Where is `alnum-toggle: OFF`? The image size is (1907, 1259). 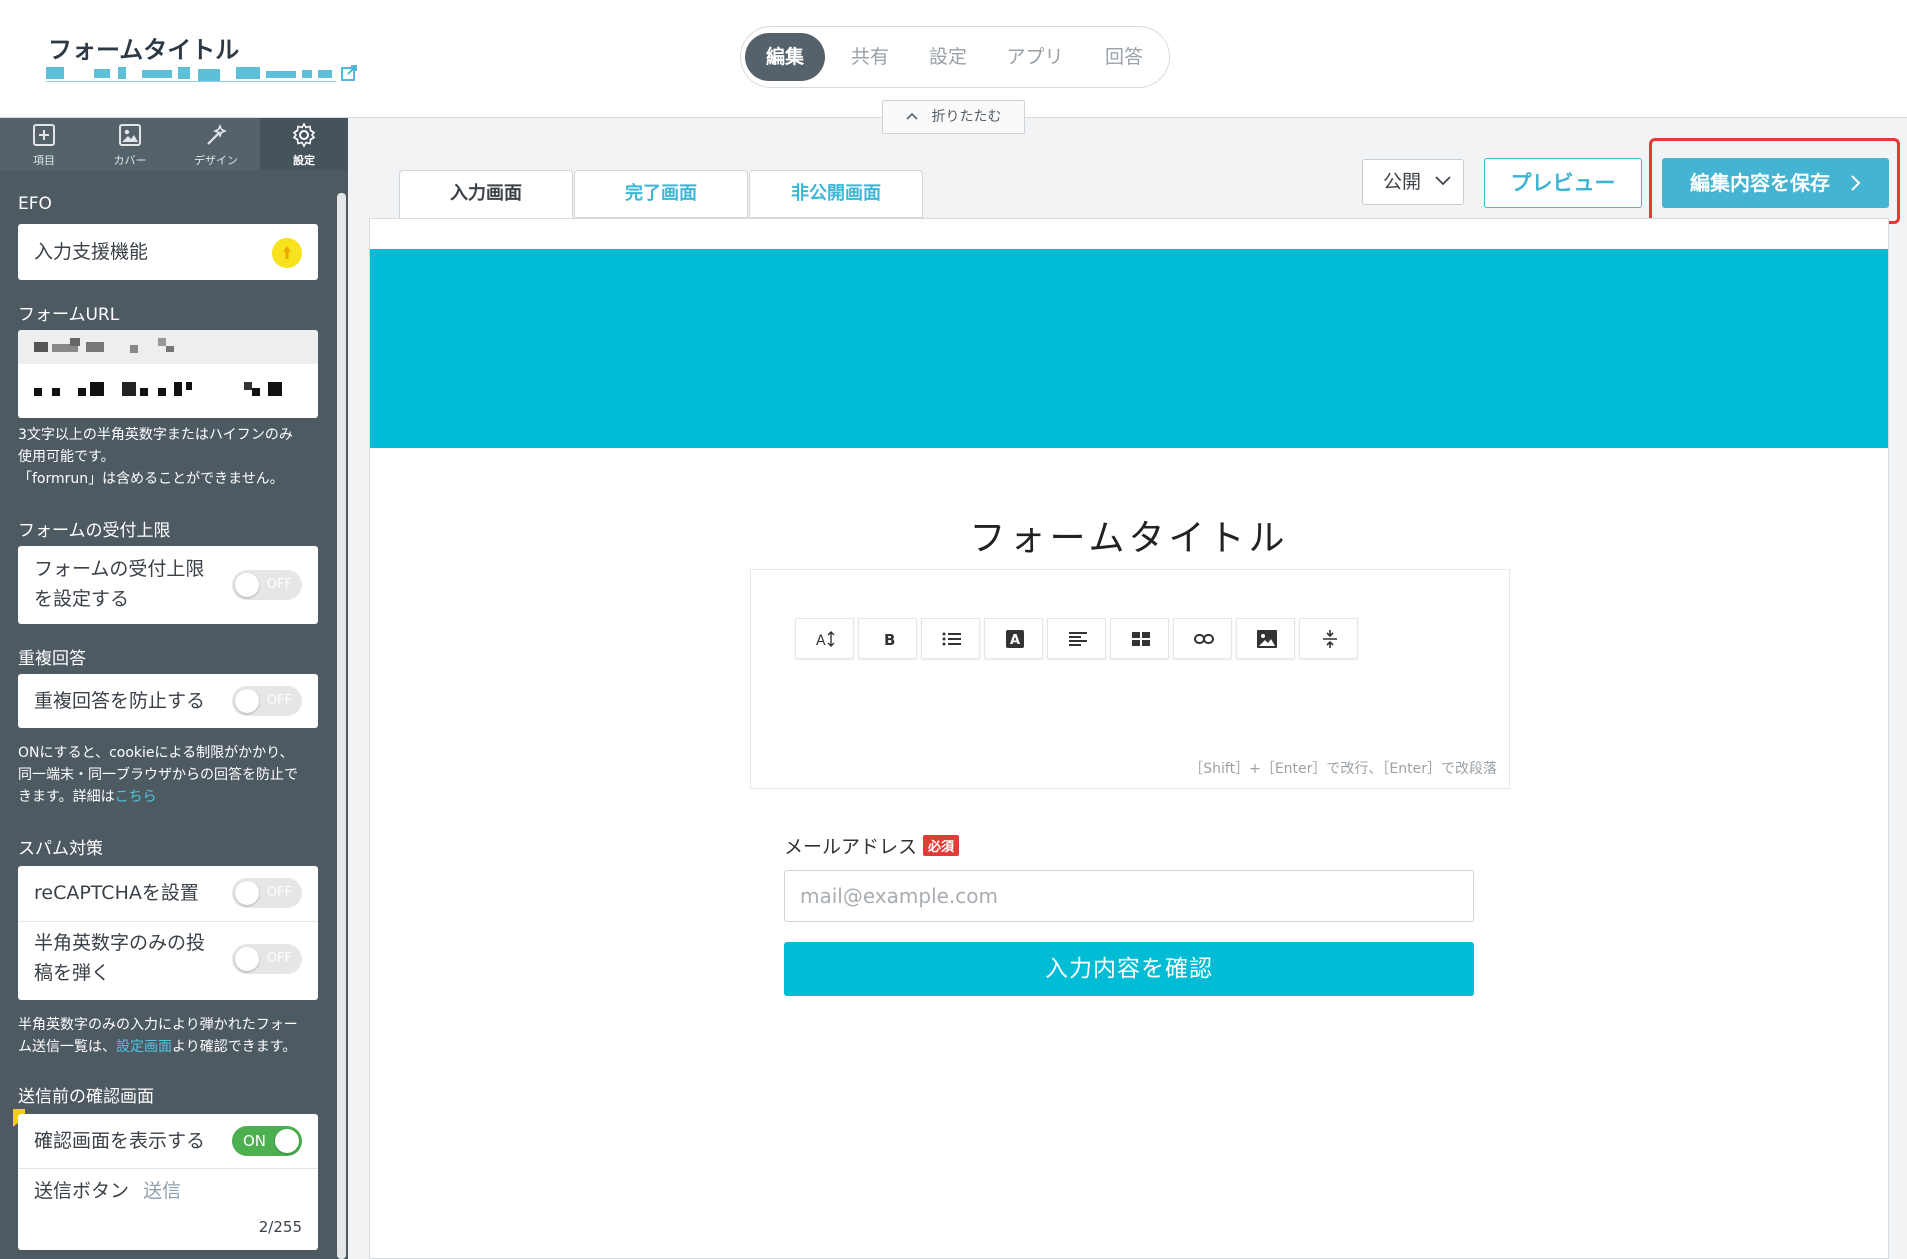
alnum-toggle: OFF is located at coordinates (267, 959).